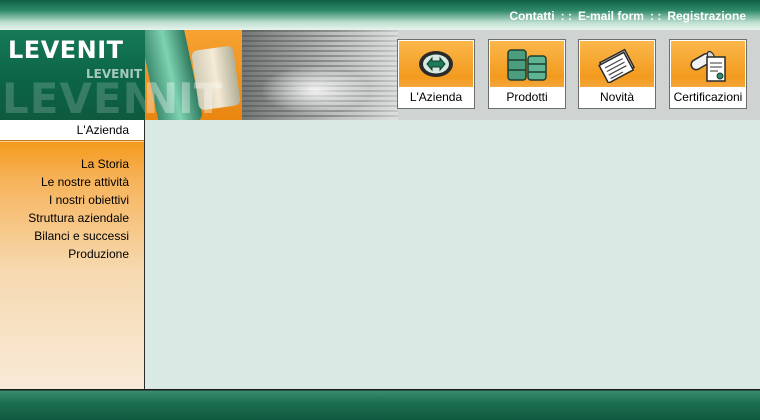  Describe the element at coordinates (380, 15) in the screenshot. I see `top-bar: Contatti : : E-mail form : : Registrazione` at that location.